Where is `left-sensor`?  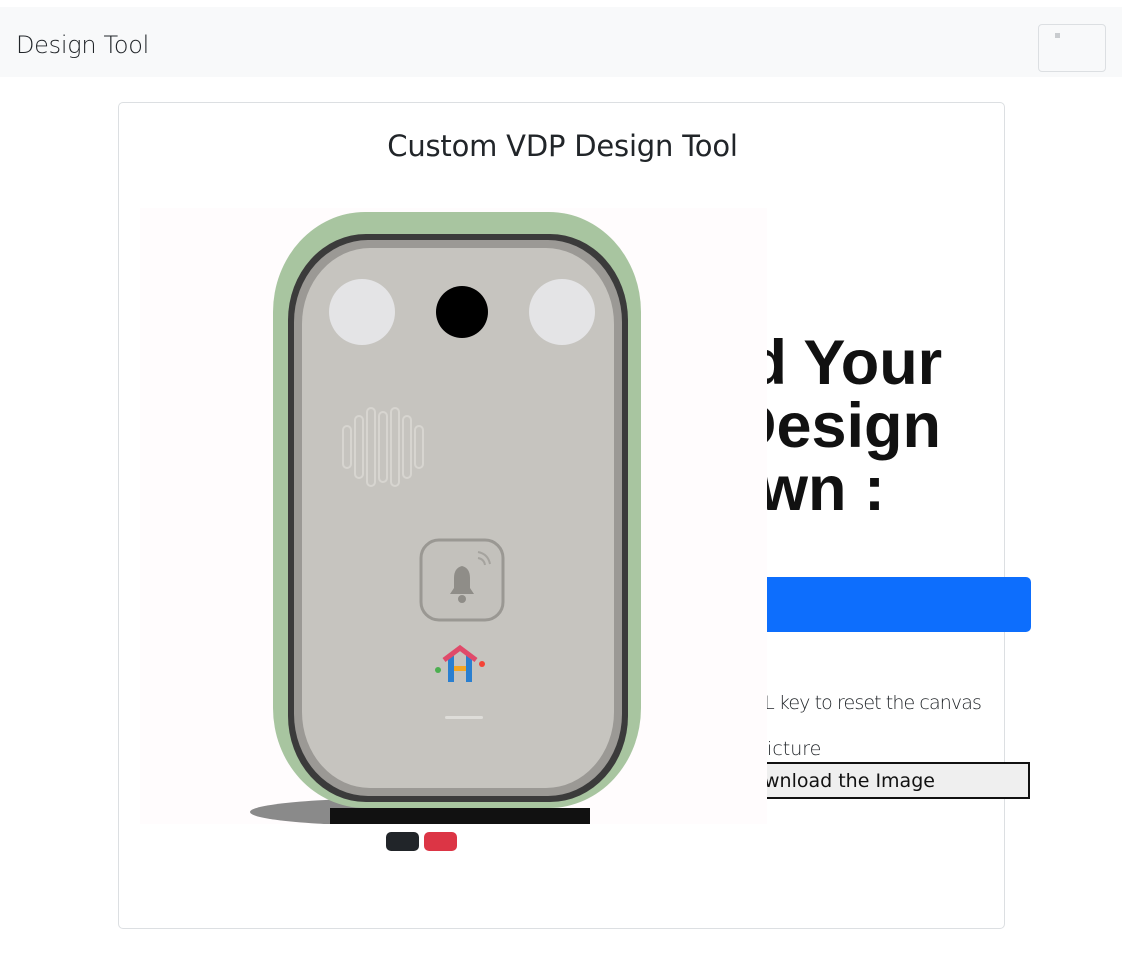 left-sensor is located at coordinates (362, 312).